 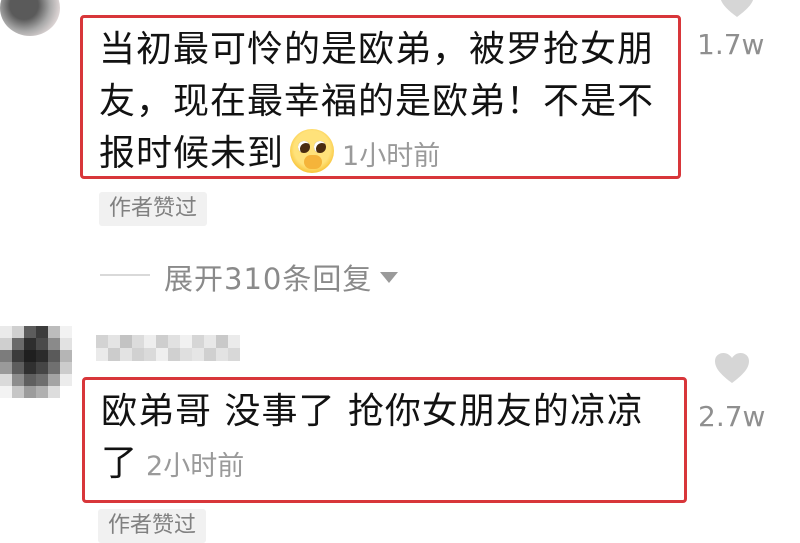 What do you see at coordinates (732, 416) in the screenshot?
I see `like-count: 2.7w` at bounding box center [732, 416].